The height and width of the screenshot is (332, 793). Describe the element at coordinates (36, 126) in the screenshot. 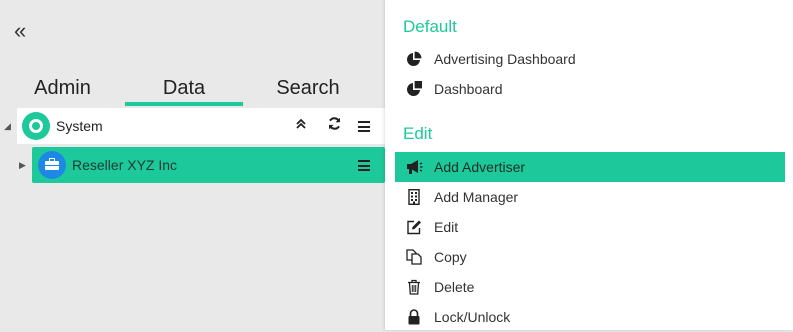

I see `target-icon` at that location.